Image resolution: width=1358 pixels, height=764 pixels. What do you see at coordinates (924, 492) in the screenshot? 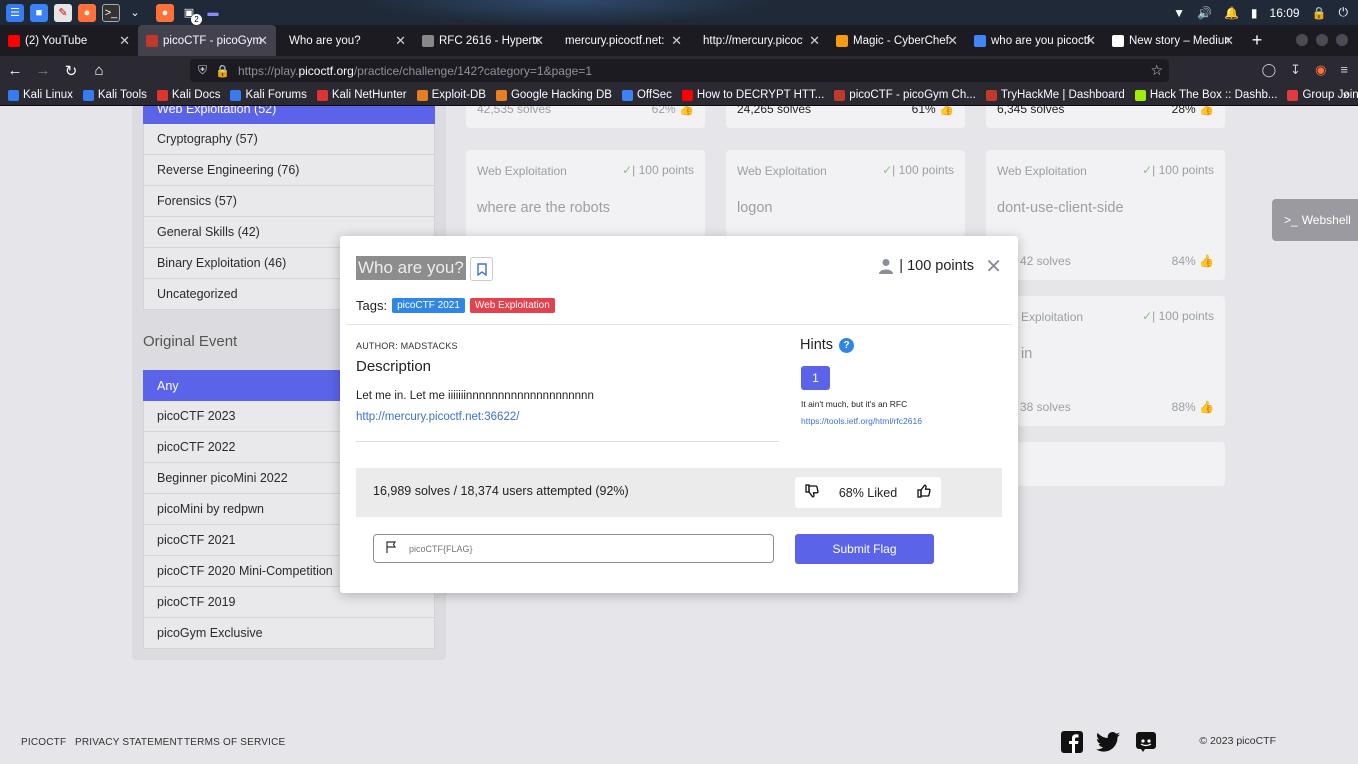
I see `thumbs-up-icon` at bounding box center [924, 492].